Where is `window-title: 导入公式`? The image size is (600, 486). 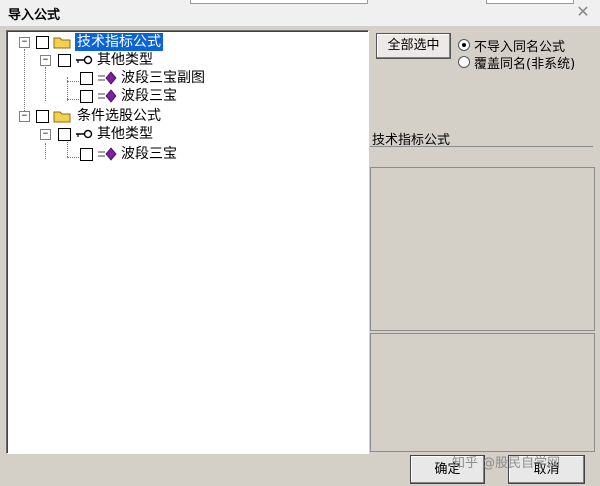
window-title: 导入公式 is located at coordinates (34, 15).